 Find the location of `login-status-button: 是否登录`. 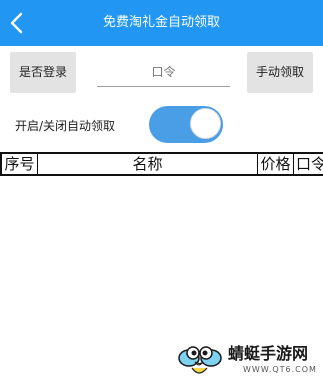

login-status-button: 是否登录 is located at coordinates (43, 72).